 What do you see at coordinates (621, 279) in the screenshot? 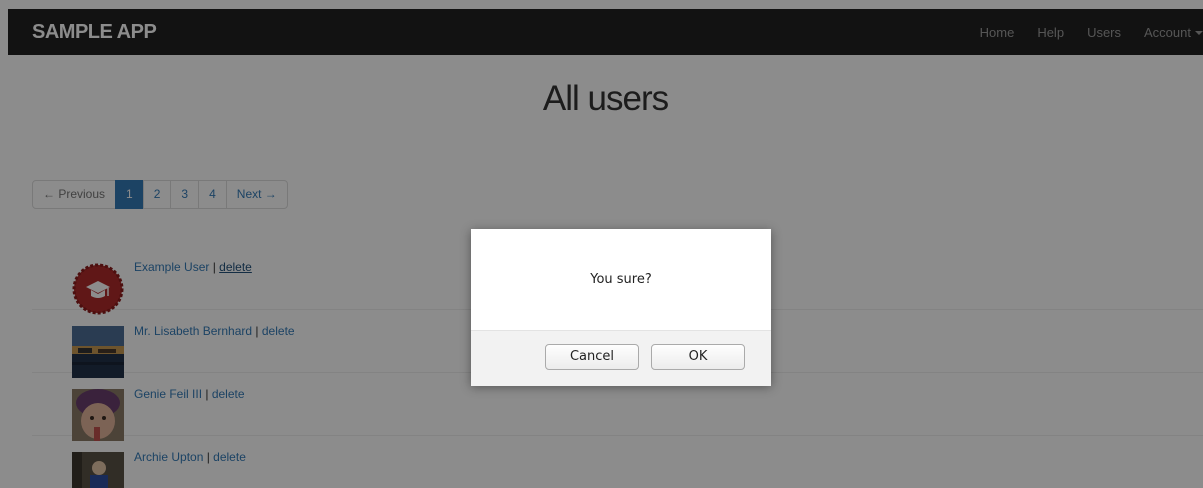
I see `dialog-message: You sure?` at bounding box center [621, 279].